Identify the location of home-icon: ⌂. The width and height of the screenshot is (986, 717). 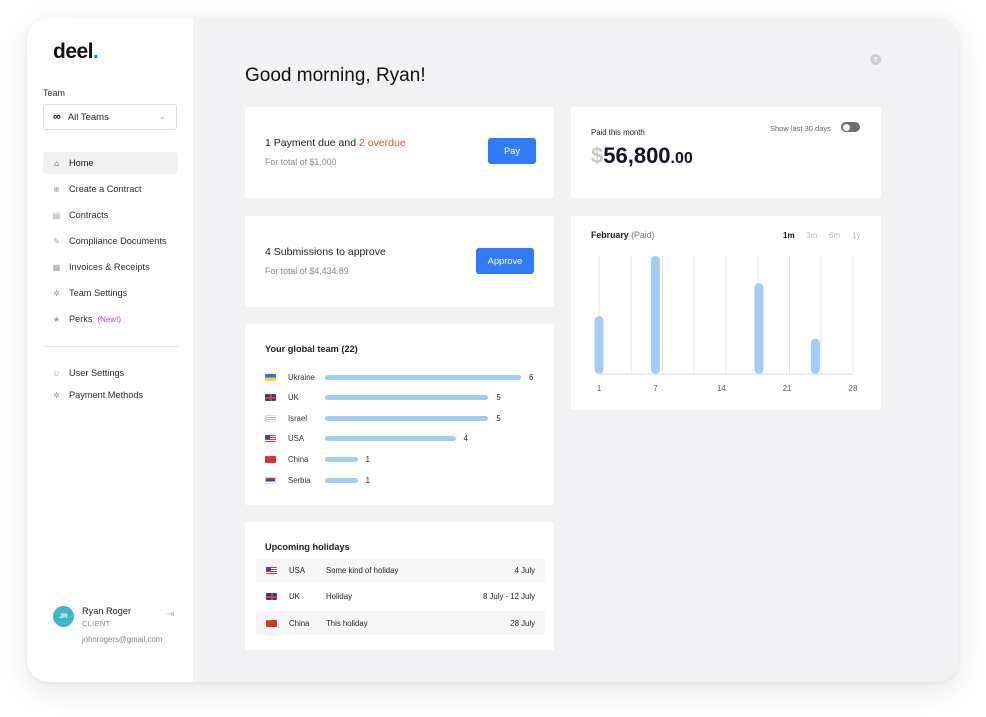
(56, 163).